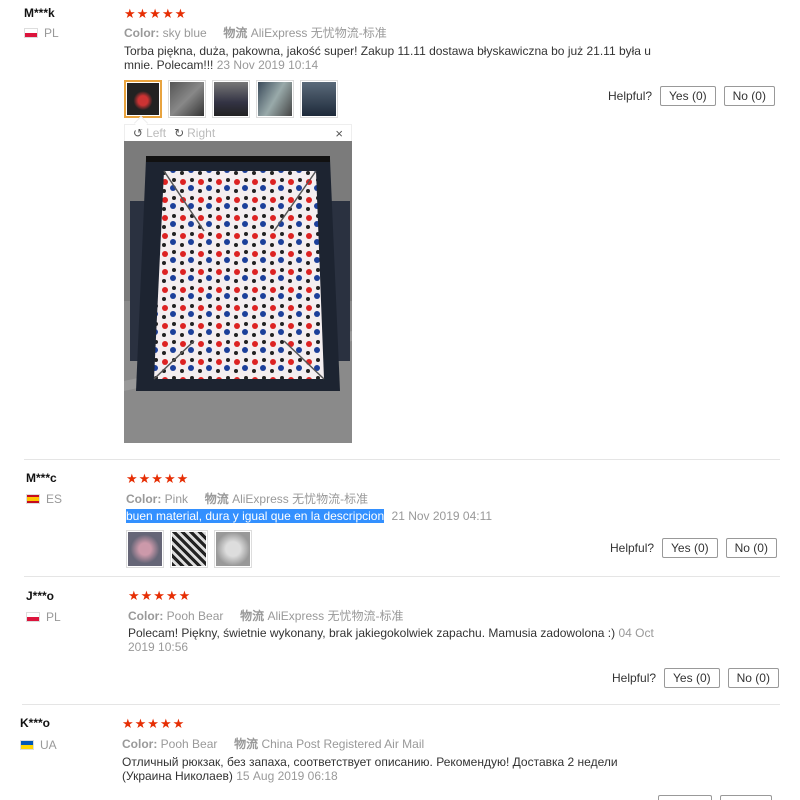 Image resolution: width=800 pixels, height=800 pixels. Describe the element at coordinates (287, 776) in the screenshot. I see `review-date: 15 Aug 2019 06:18` at that location.